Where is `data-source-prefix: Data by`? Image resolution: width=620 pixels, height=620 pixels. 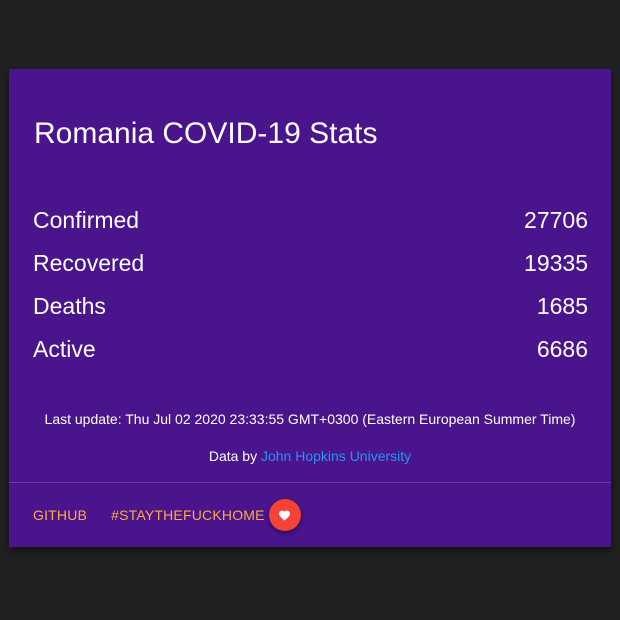 data-source-prefix: Data by is located at coordinates (233, 456).